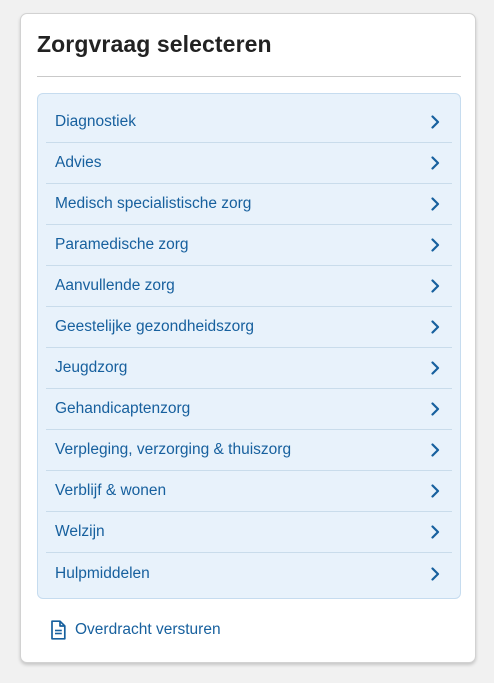 The height and width of the screenshot is (683, 494). What do you see at coordinates (249, 76) in the screenshot?
I see `title-divider` at bounding box center [249, 76].